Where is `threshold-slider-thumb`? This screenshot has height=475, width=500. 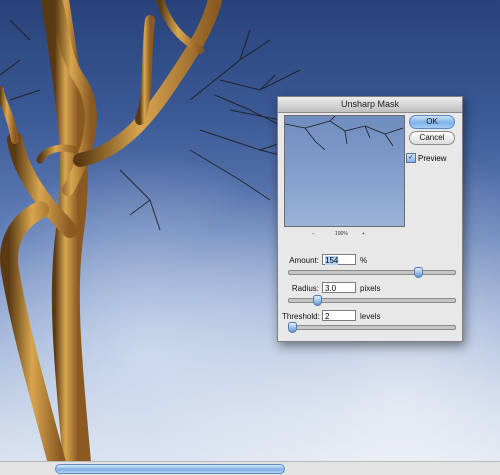
threshold-slider-thumb is located at coordinates (292, 327).